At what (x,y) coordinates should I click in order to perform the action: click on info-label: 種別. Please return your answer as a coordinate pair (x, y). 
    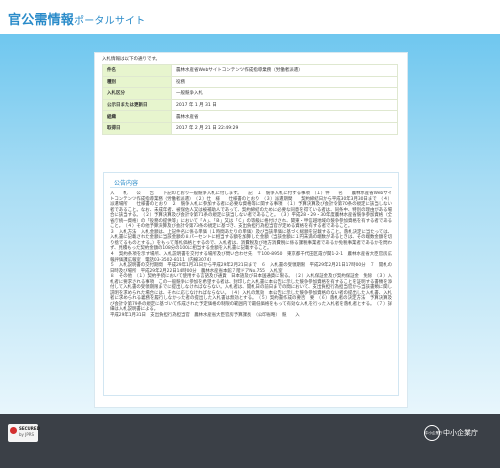
    Looking at the image, I should click on (137, 82).